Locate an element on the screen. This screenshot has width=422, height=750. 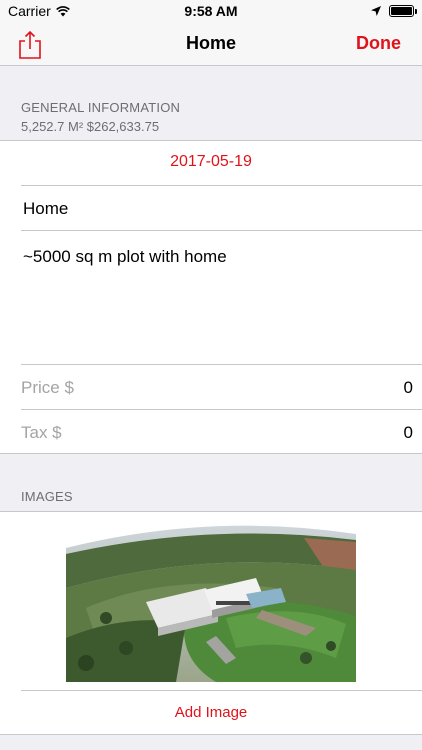
share-icon is located at coordinates (30, 45).